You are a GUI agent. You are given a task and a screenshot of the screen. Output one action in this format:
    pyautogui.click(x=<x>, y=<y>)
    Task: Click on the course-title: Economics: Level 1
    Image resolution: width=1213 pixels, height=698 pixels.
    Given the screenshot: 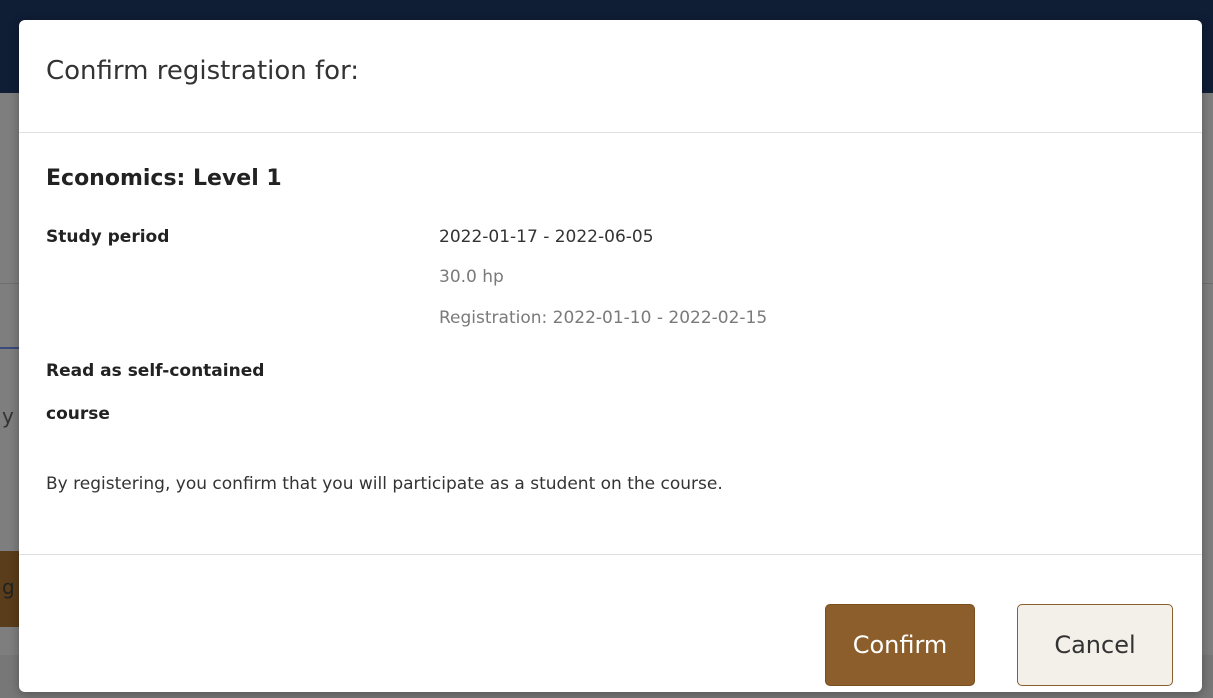 What is the action you would take?
    pyautogui.click(x=164, y=178)
    